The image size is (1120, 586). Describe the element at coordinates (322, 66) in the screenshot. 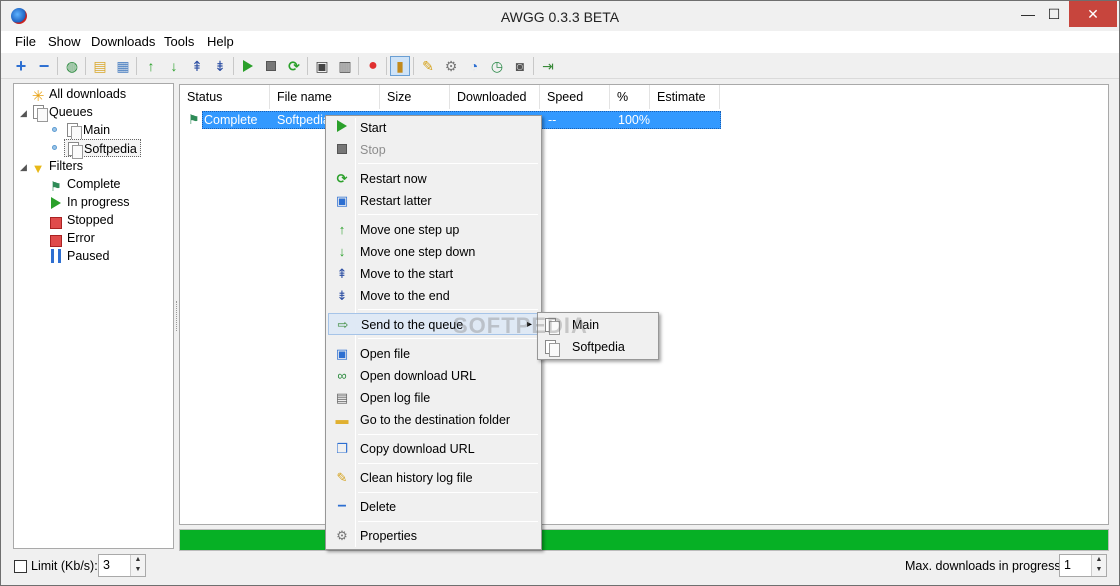

I see `open-file-icon: ▣` at that location.